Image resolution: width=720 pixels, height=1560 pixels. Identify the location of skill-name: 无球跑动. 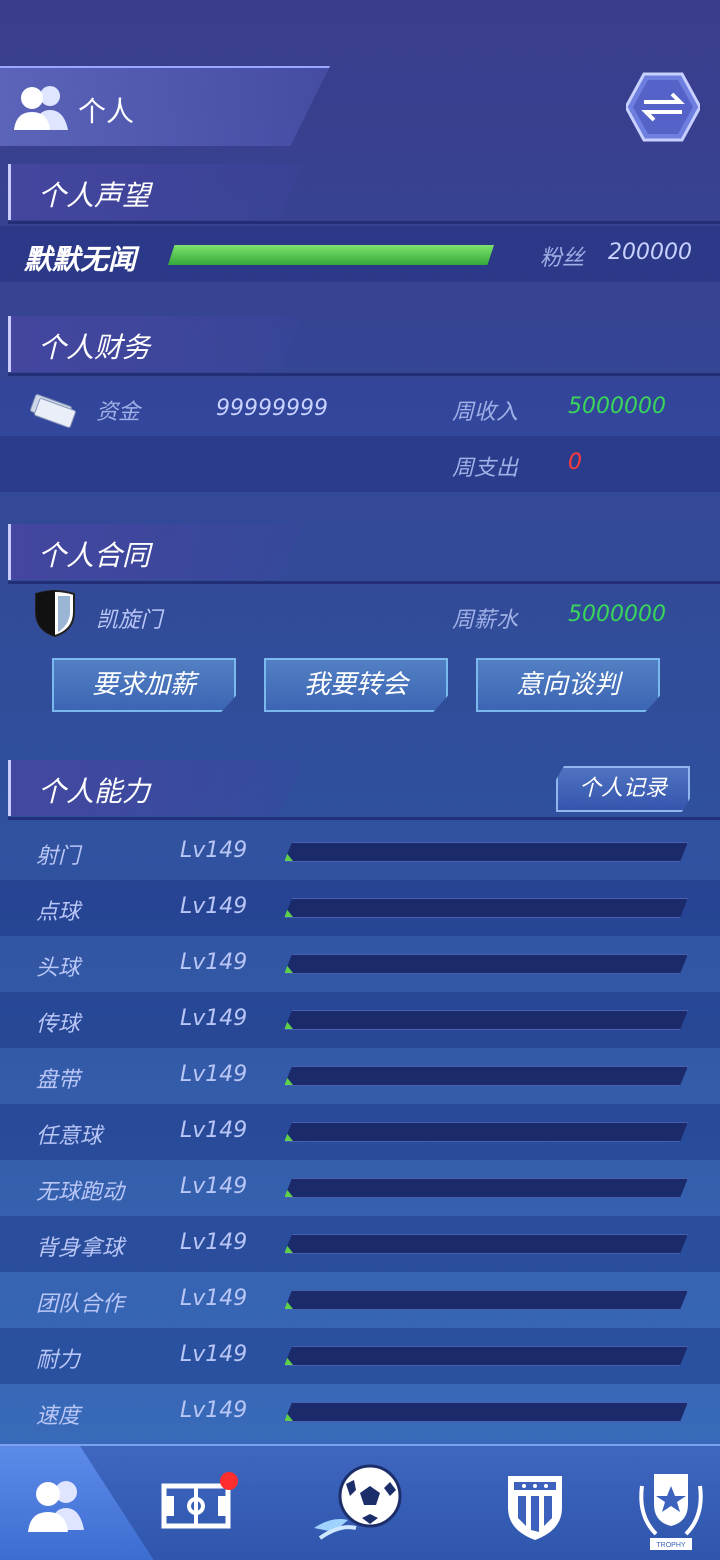
(80, 1192).